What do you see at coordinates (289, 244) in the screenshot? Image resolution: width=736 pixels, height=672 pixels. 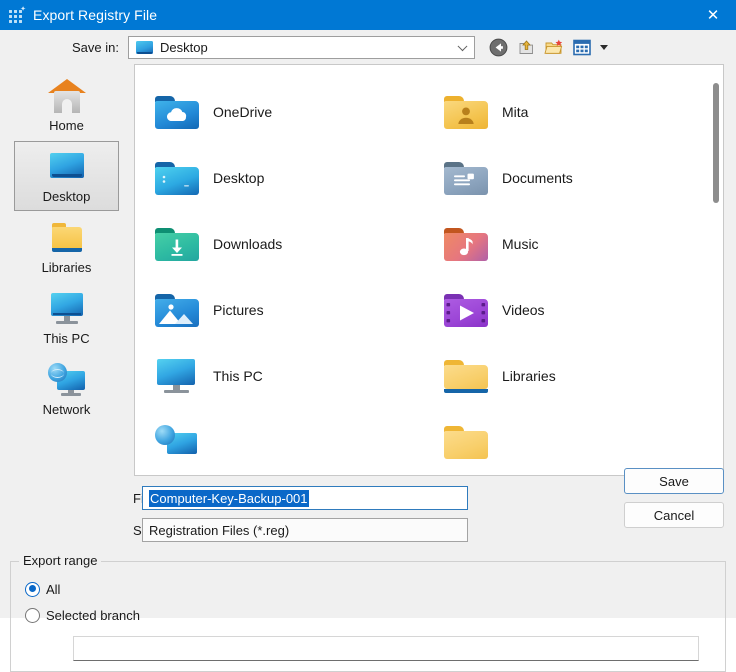 I see `list-item: Downloads` at bounding box center [289, 244].